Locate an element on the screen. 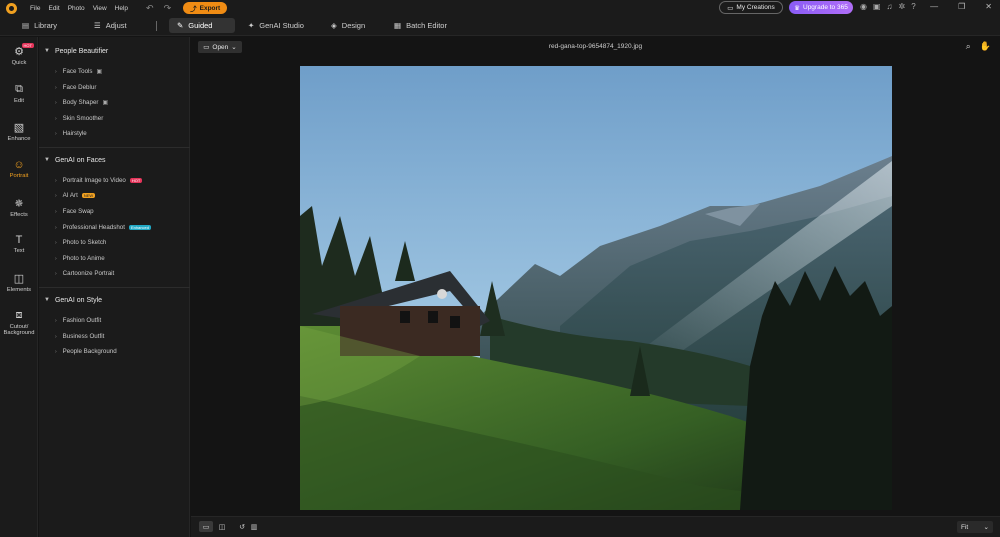 The width and height of the screenshot is (1000, 537). feature-face-deblur: › Face Deblur is located at coordinates (114, 87).